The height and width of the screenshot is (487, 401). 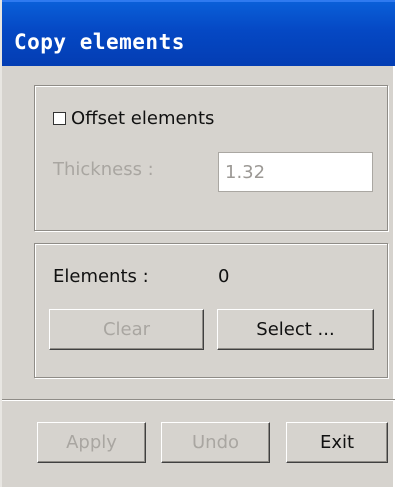 I want to click on window-title: Copy elements, so click(x=99, y=42).